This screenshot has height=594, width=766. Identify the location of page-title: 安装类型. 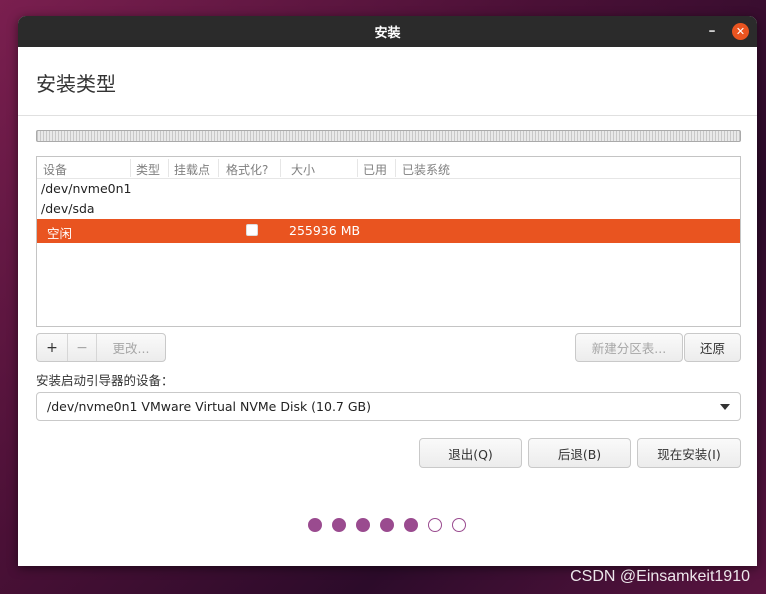
(76, 84).